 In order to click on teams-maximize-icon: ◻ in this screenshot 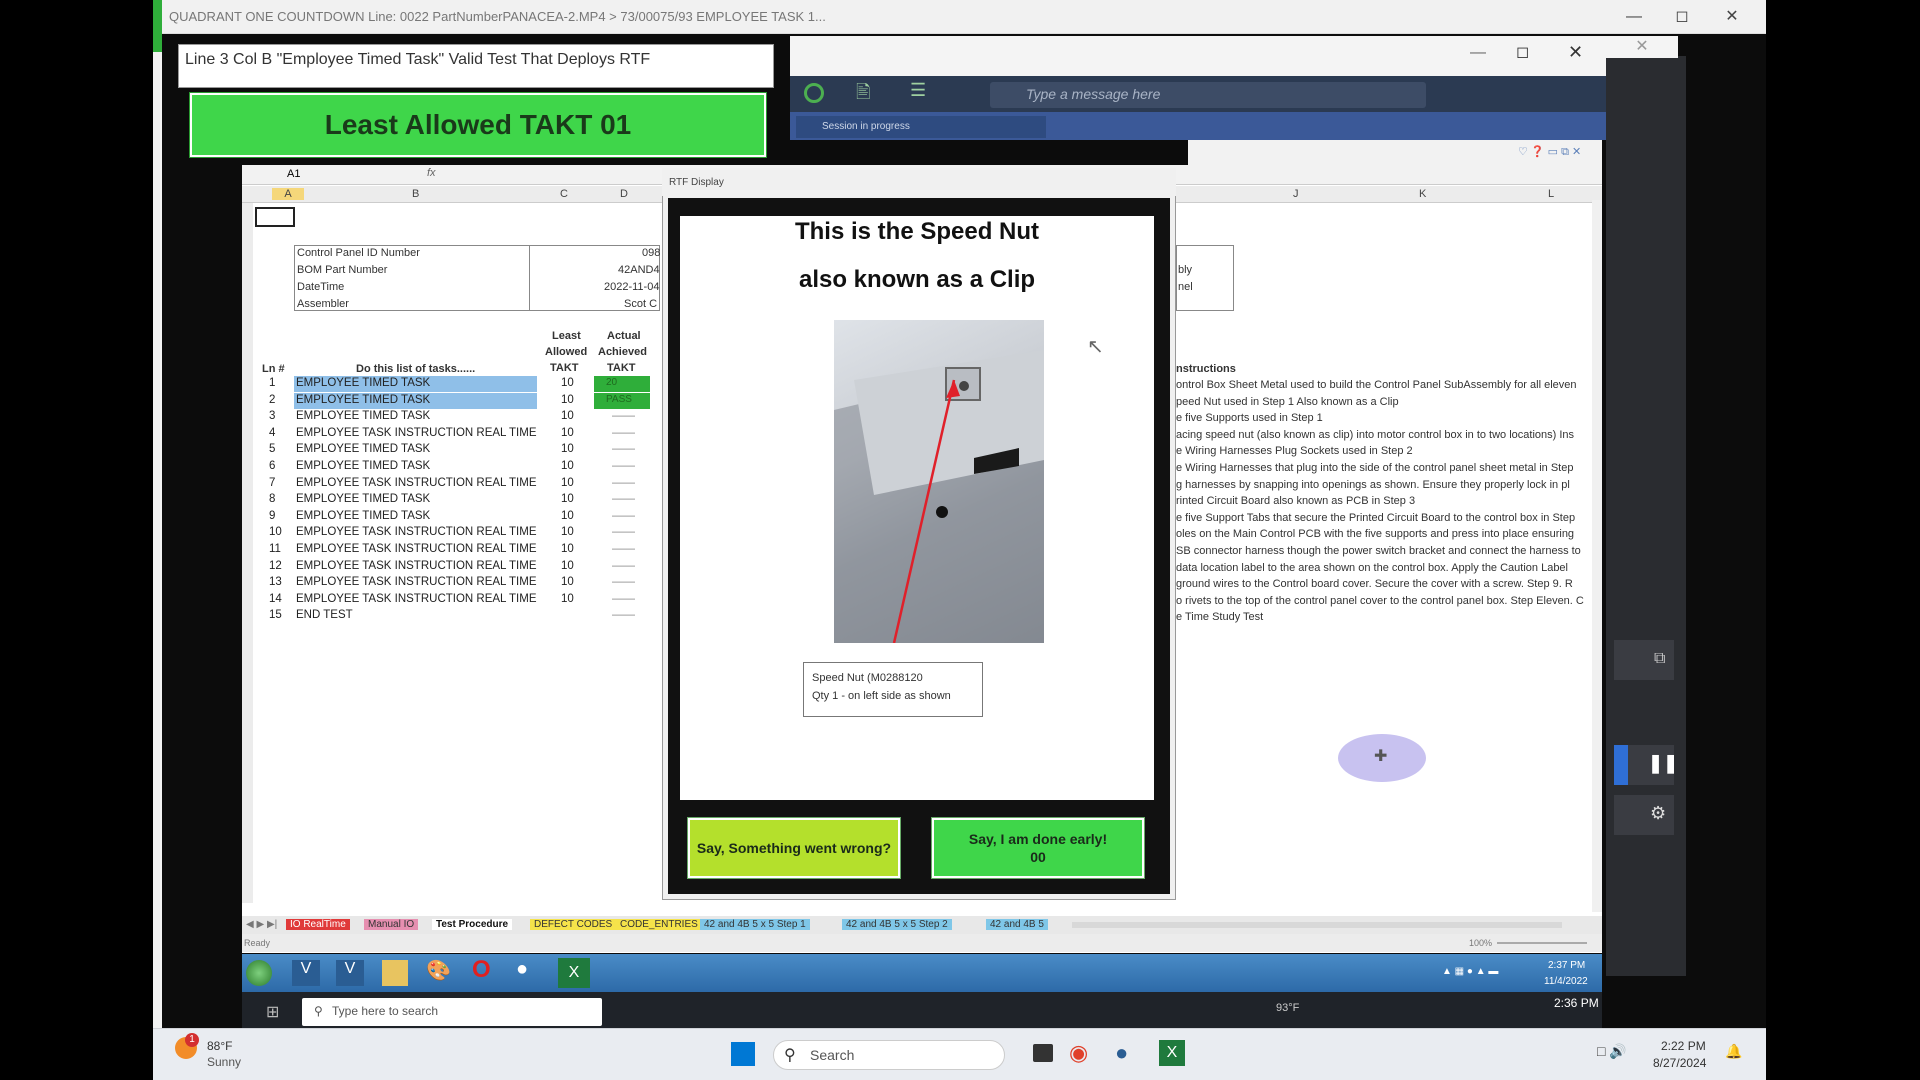, I will do `click(1522, 52)`.